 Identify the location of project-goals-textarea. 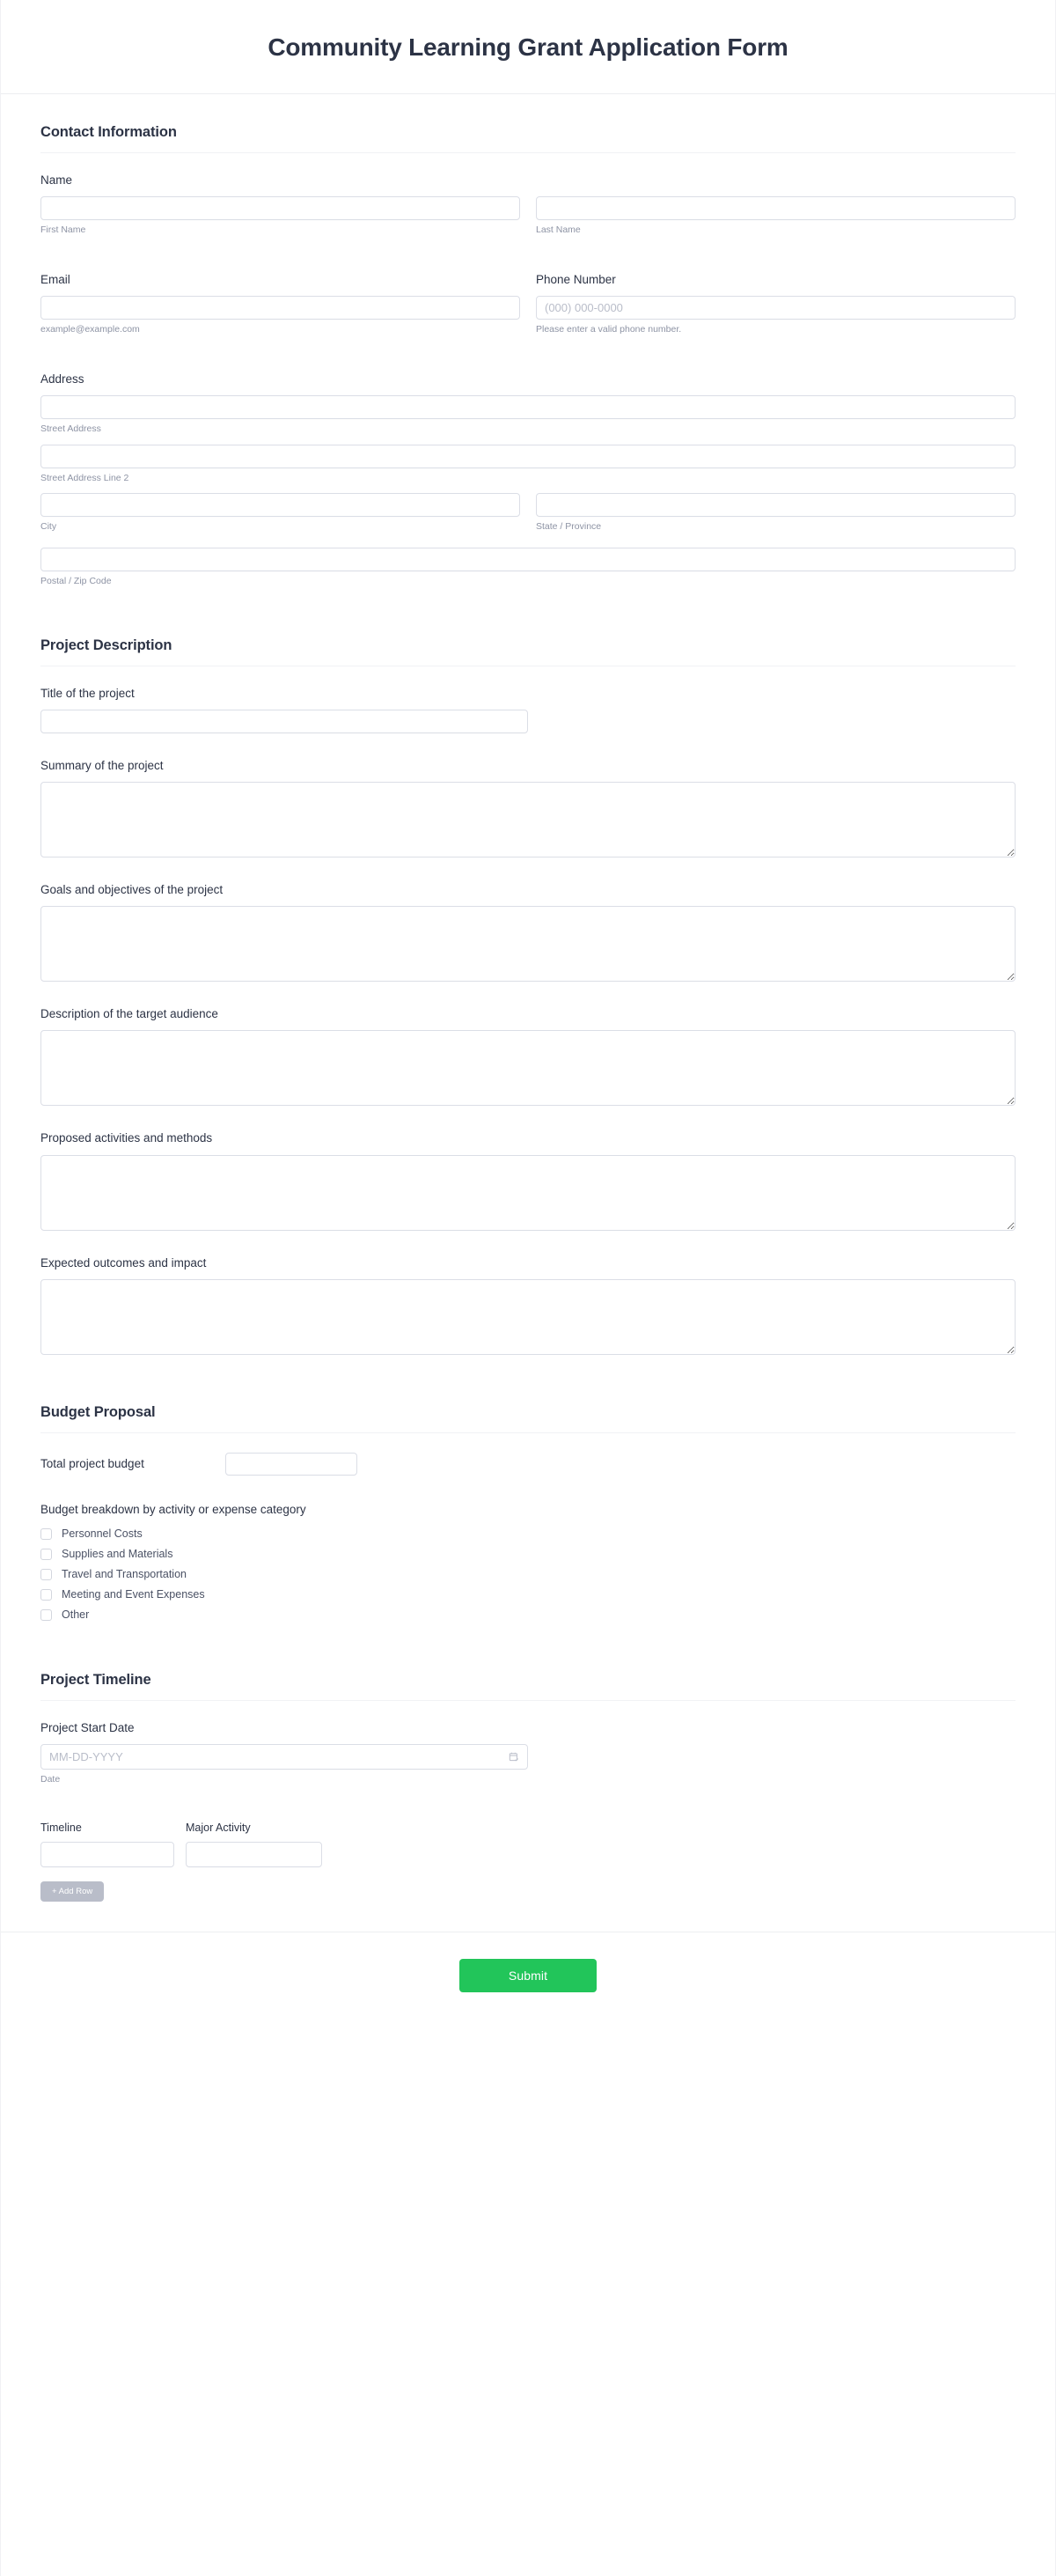
(528, 945).